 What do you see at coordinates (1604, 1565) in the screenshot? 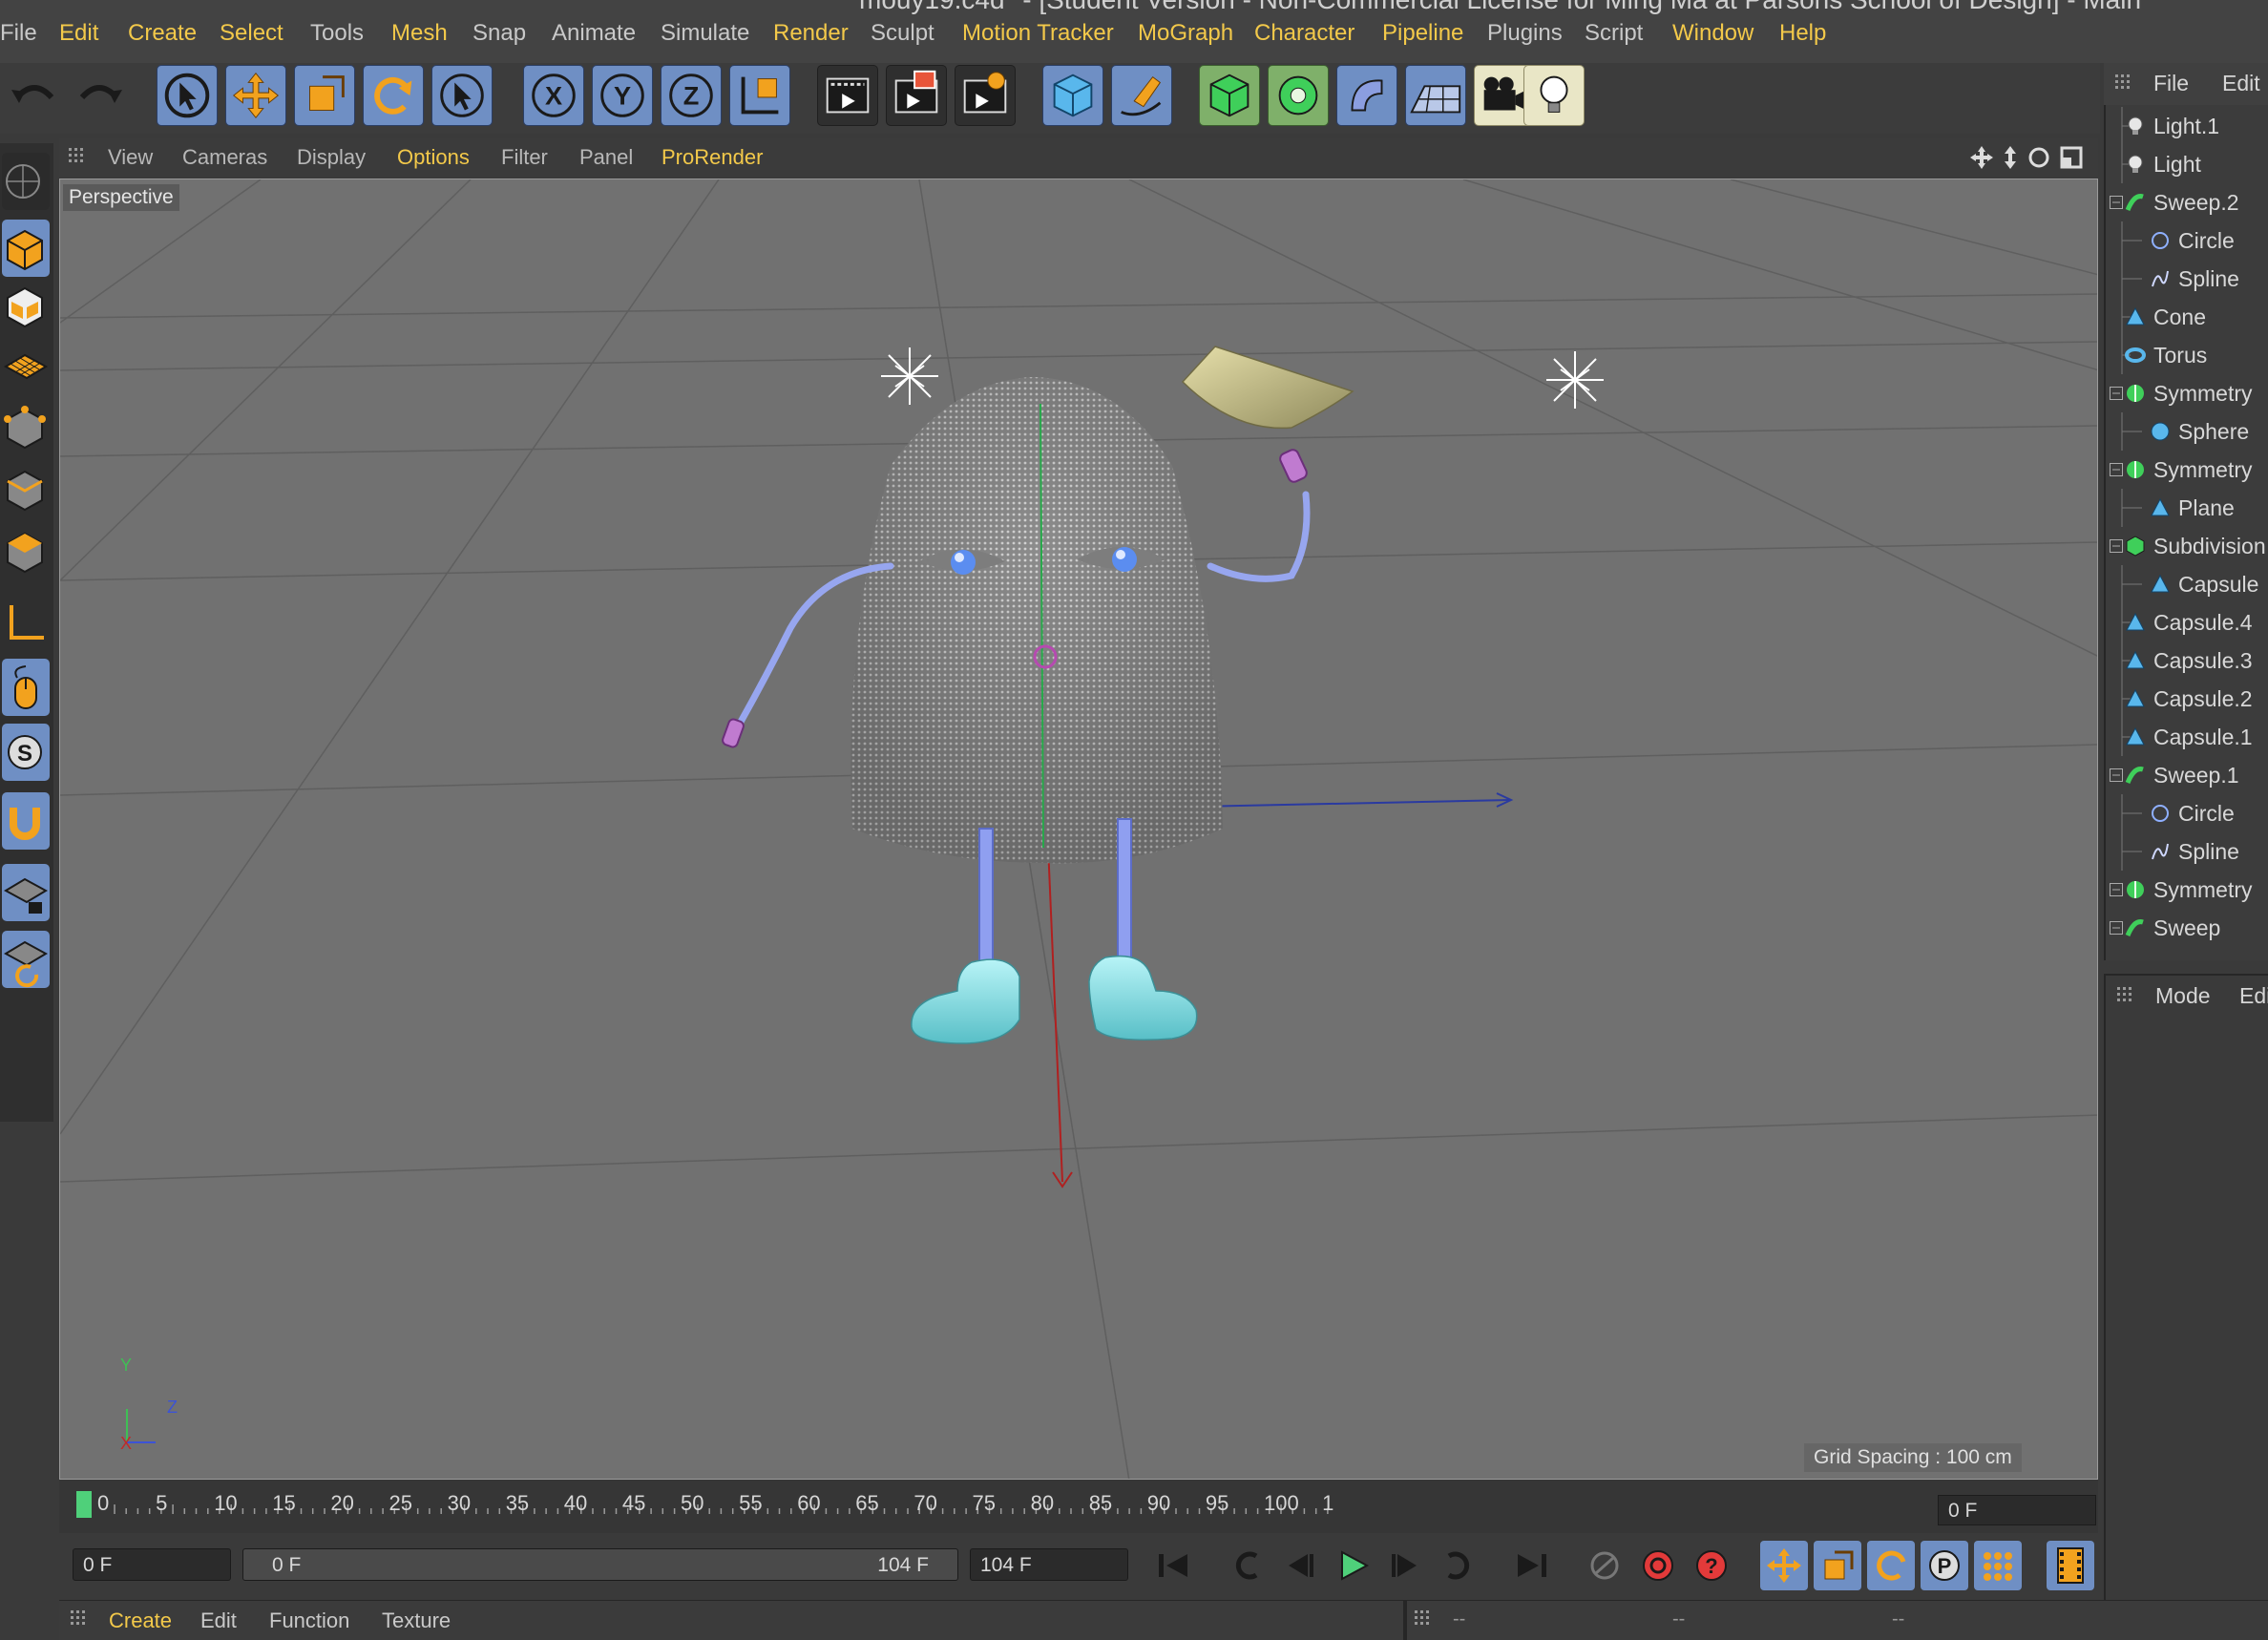
I see `motion-path-icon` at bounding box center [1604, 1565].